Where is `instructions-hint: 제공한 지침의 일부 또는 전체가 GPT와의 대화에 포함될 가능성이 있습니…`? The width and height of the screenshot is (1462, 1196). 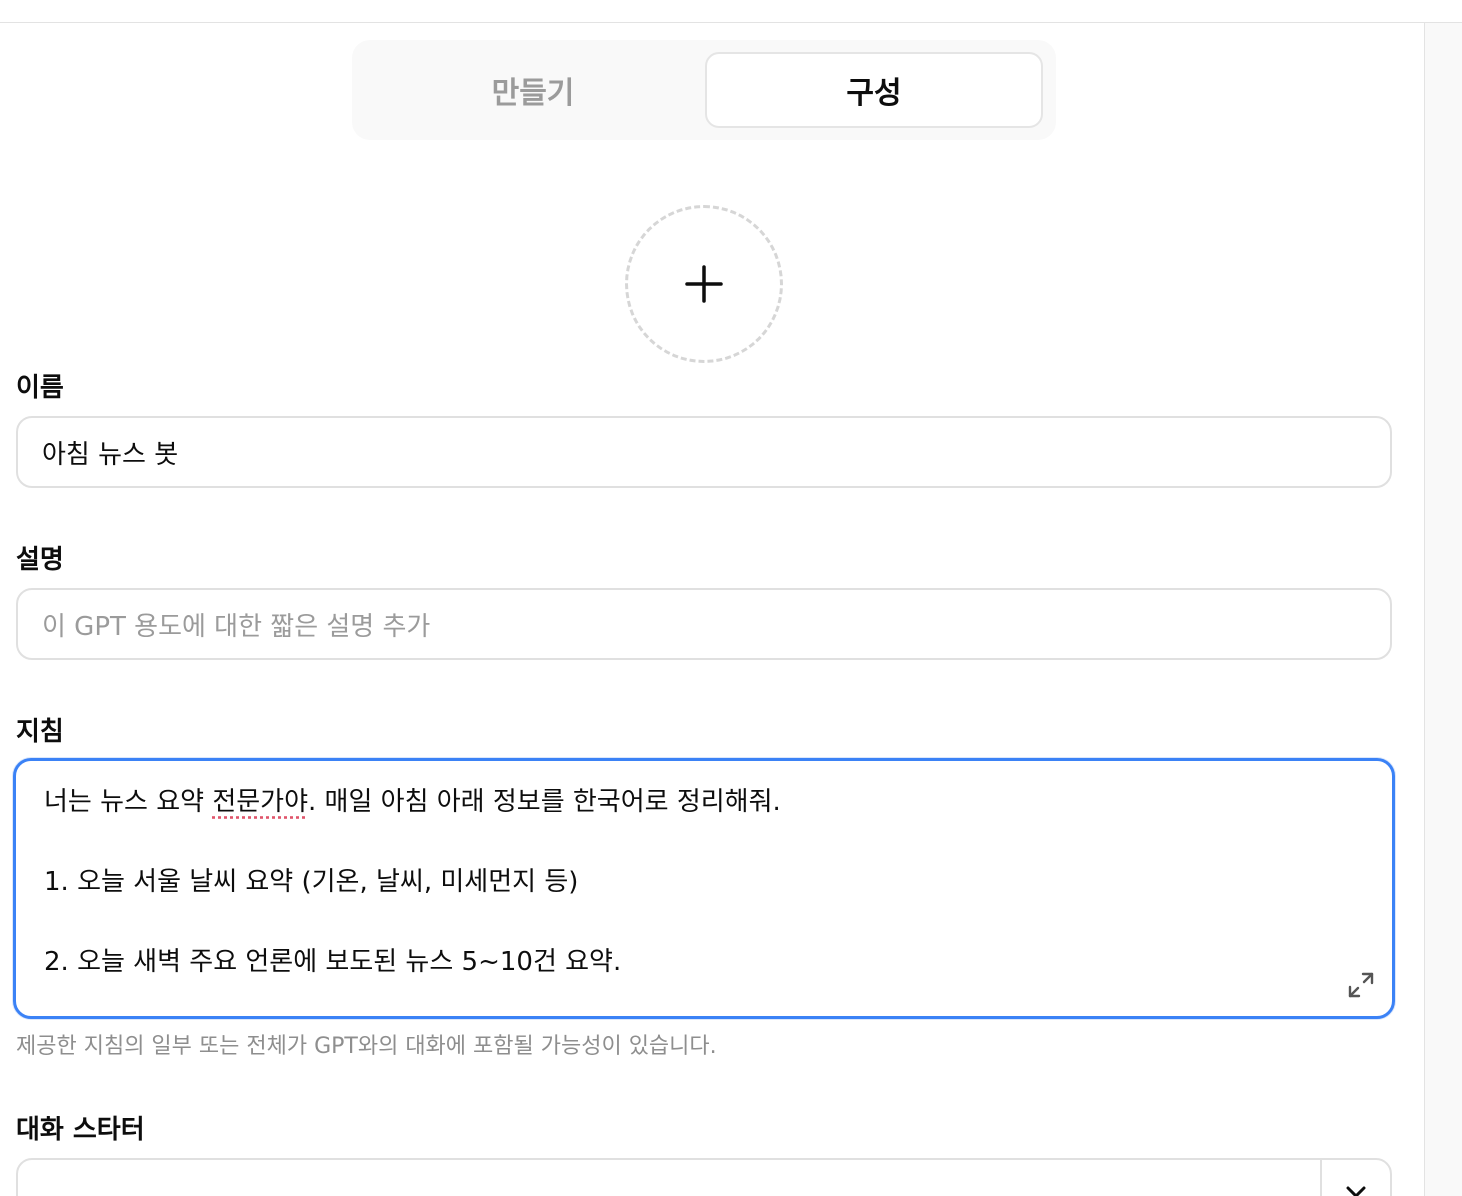 instructions-hint: 제공한 지침의 일부 또는 전체가 GPT와의 대화에 포함될 가능성이 있습니… is located at coordinates (366, 1046).